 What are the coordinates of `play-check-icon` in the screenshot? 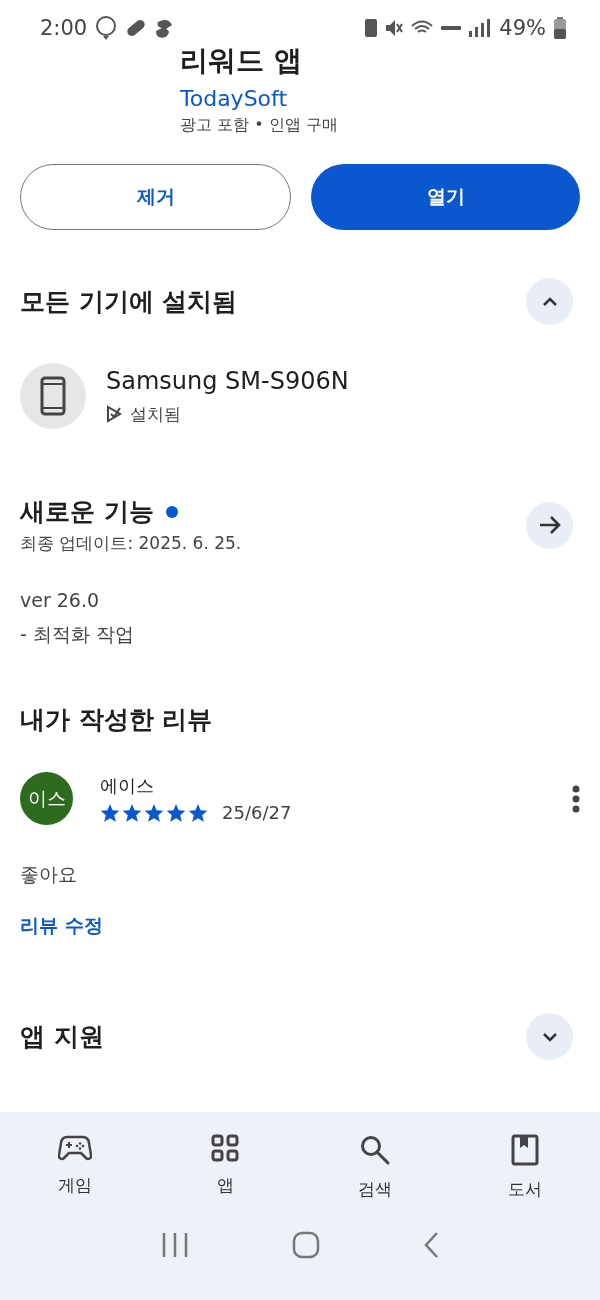 It's located at (114, 414).